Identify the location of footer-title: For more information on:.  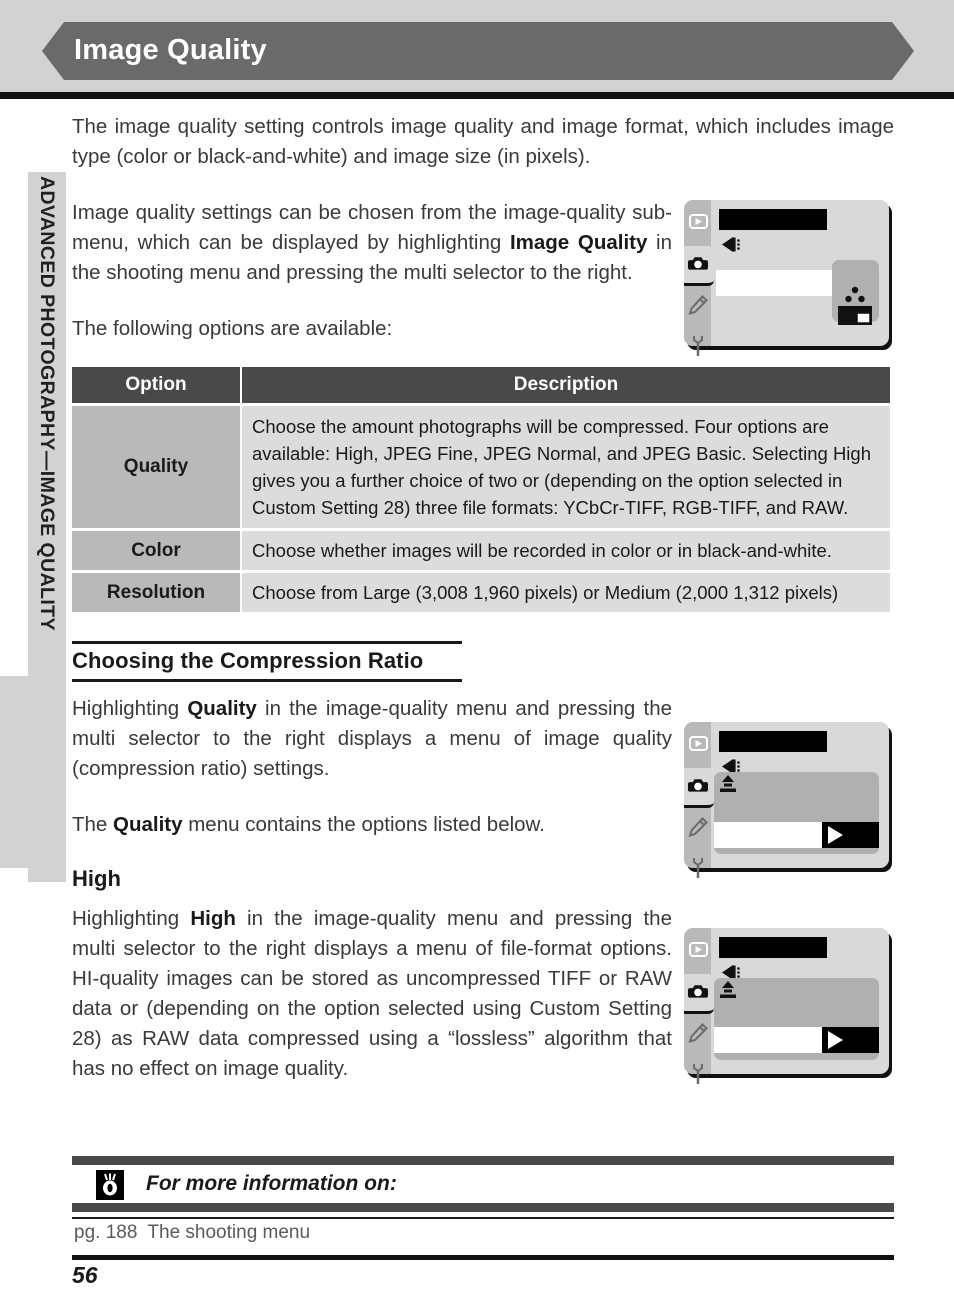
(271, 1183).